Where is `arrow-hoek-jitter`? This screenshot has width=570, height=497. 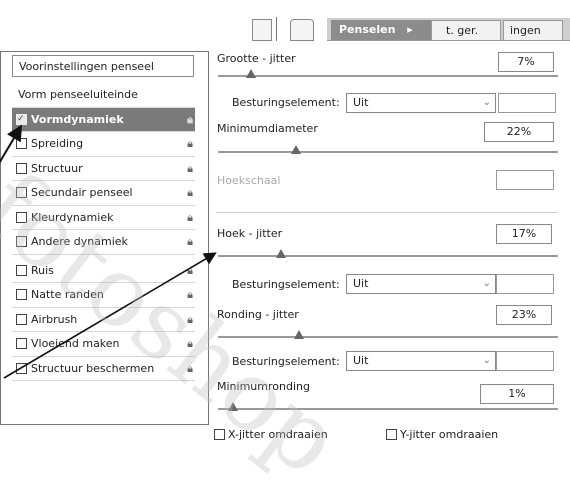 arrow-hoek-jitter is located at coordinates (110, 315).